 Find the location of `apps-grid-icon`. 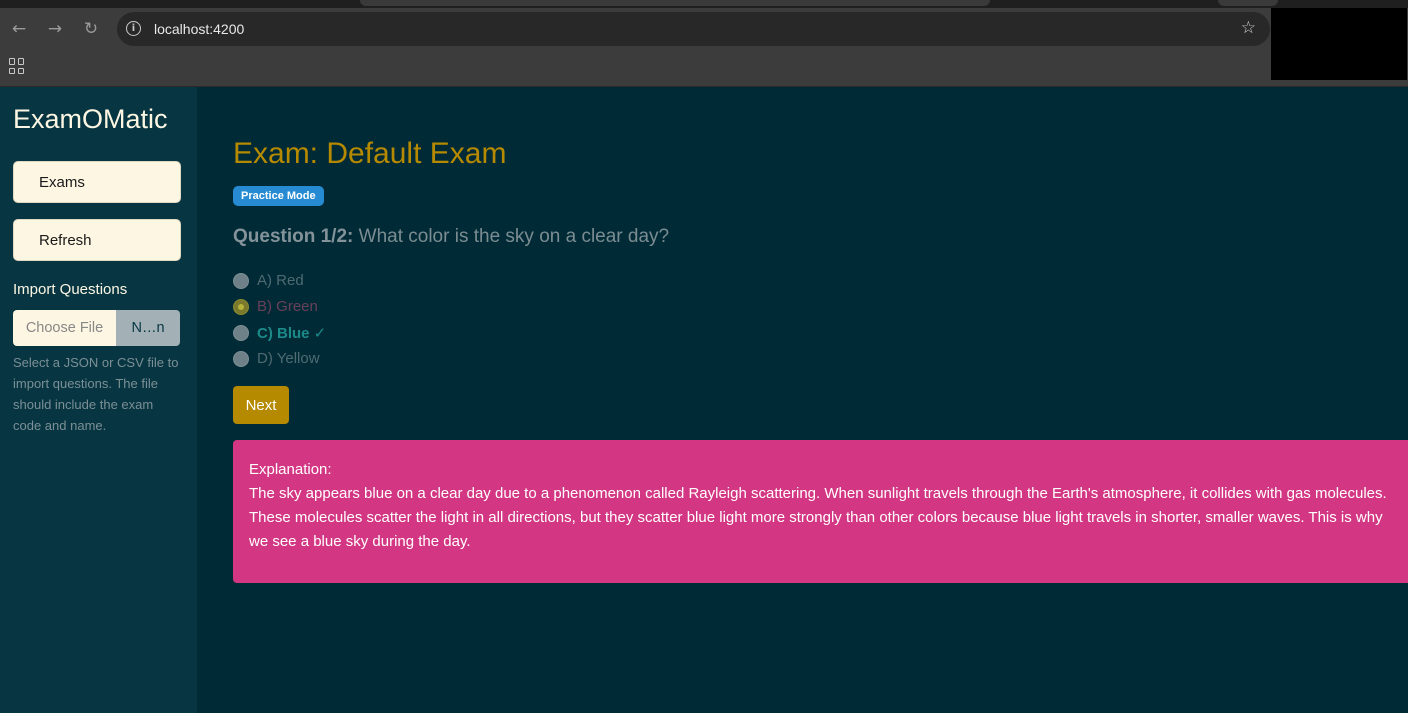

apps-grid-icon is located at coordinates (17, 66).